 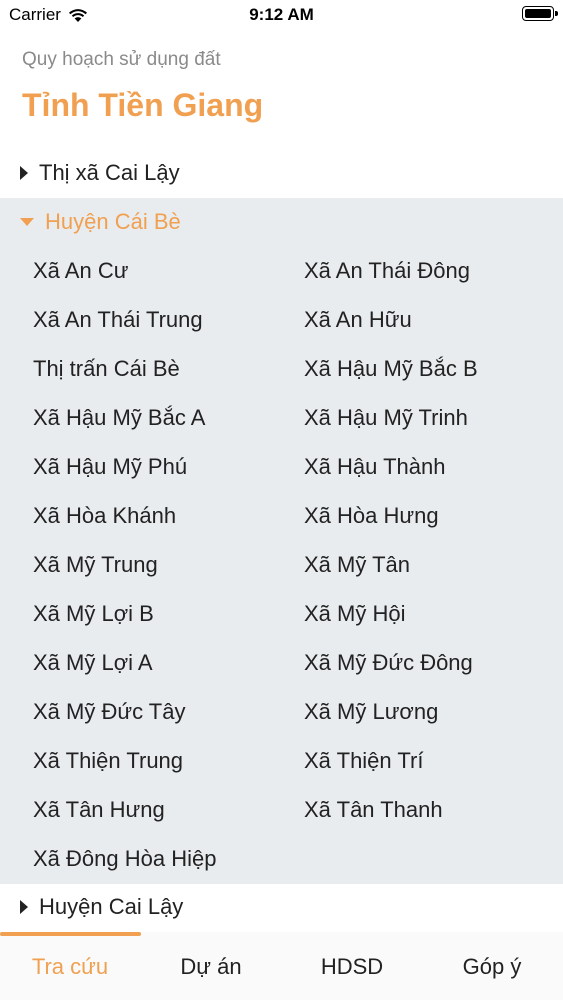 I want to click on ward-item: Xã An Cư, so click(x=80, y=270).